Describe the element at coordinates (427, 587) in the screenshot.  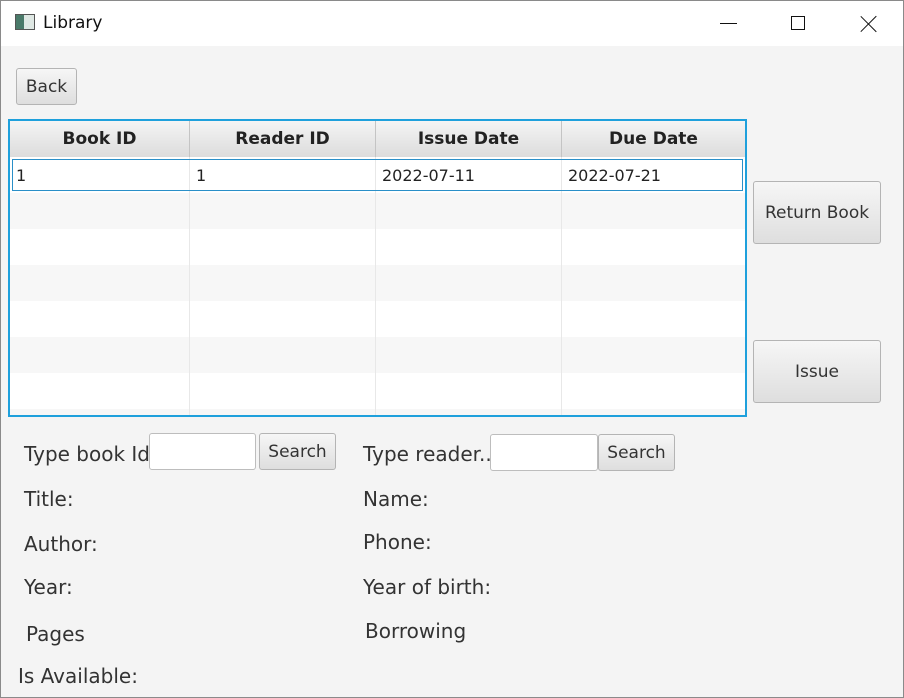
I see `reader-birth-label: Year of birth:` at that location.